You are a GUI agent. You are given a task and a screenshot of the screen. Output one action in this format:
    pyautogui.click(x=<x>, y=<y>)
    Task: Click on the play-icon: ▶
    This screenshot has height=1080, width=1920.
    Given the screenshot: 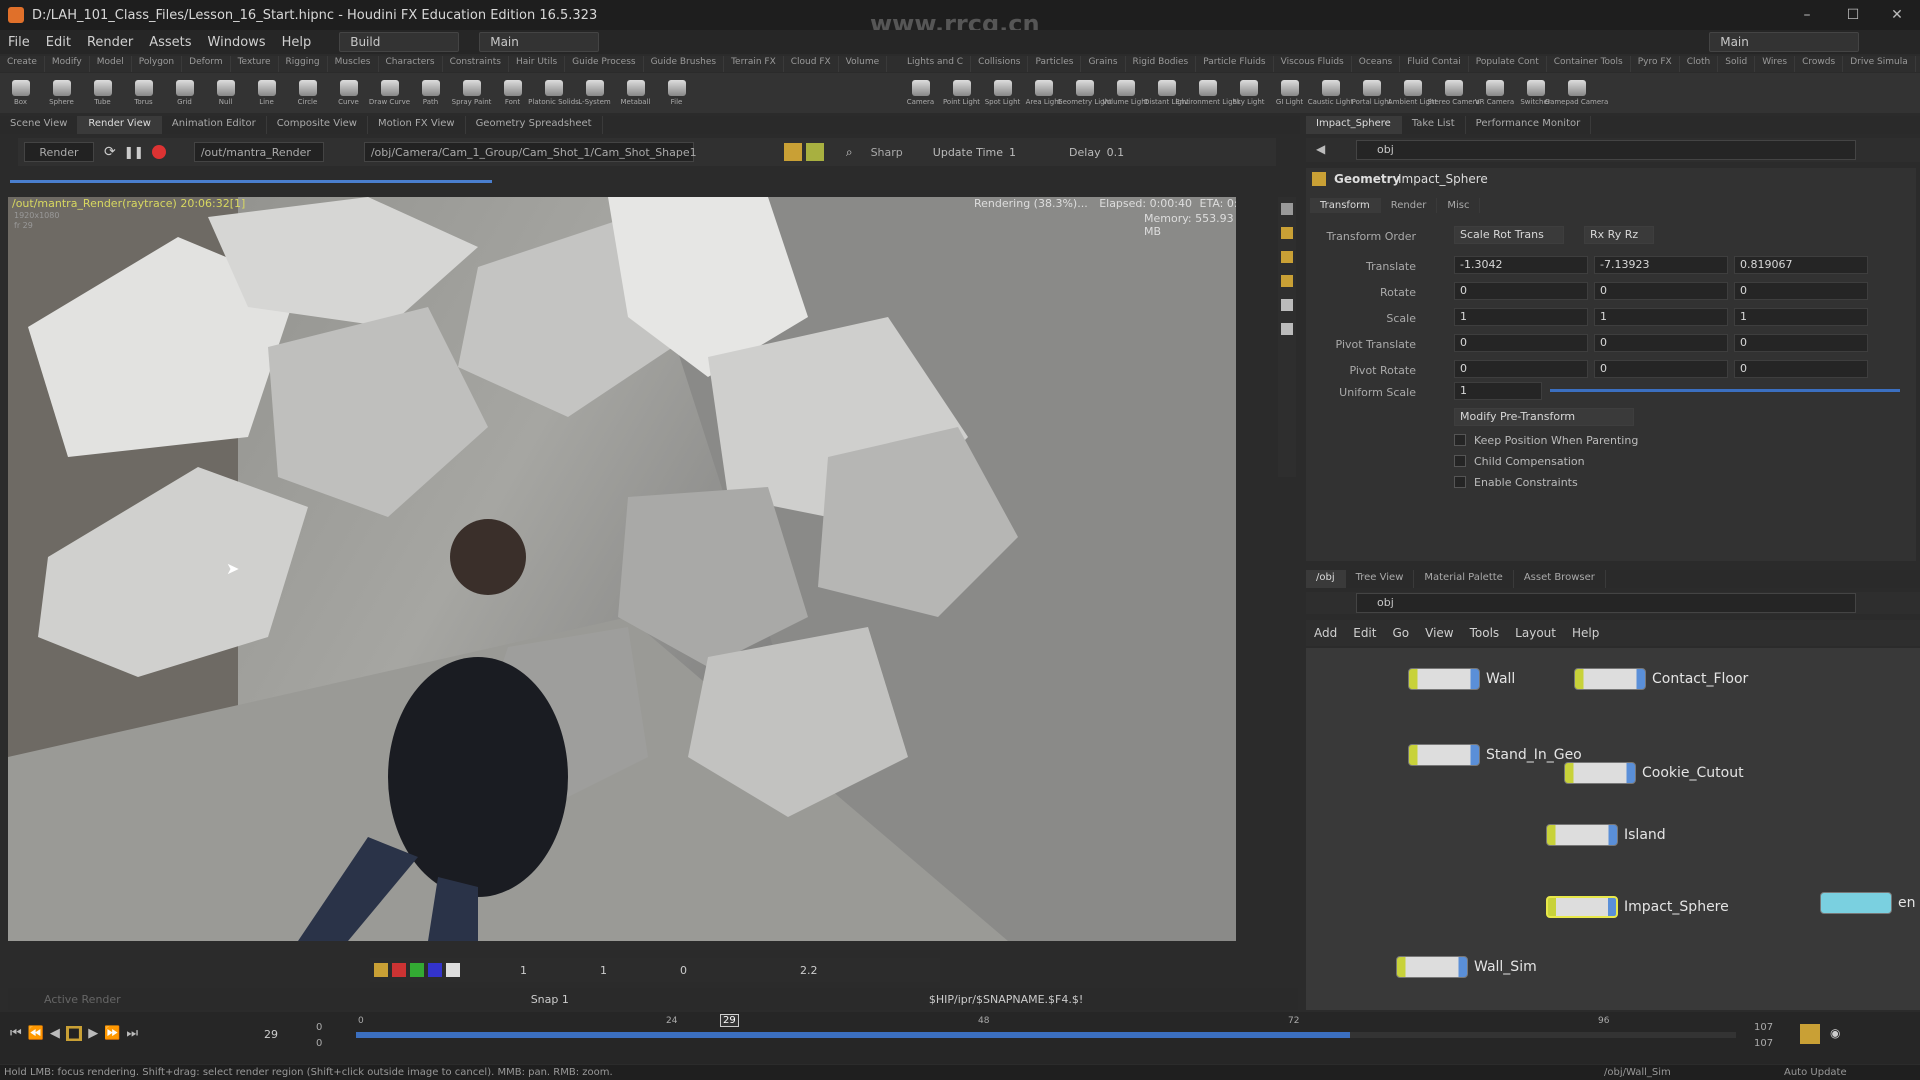 What is the action you would take?
    pyautogui.click(x=93, y=1033)
    